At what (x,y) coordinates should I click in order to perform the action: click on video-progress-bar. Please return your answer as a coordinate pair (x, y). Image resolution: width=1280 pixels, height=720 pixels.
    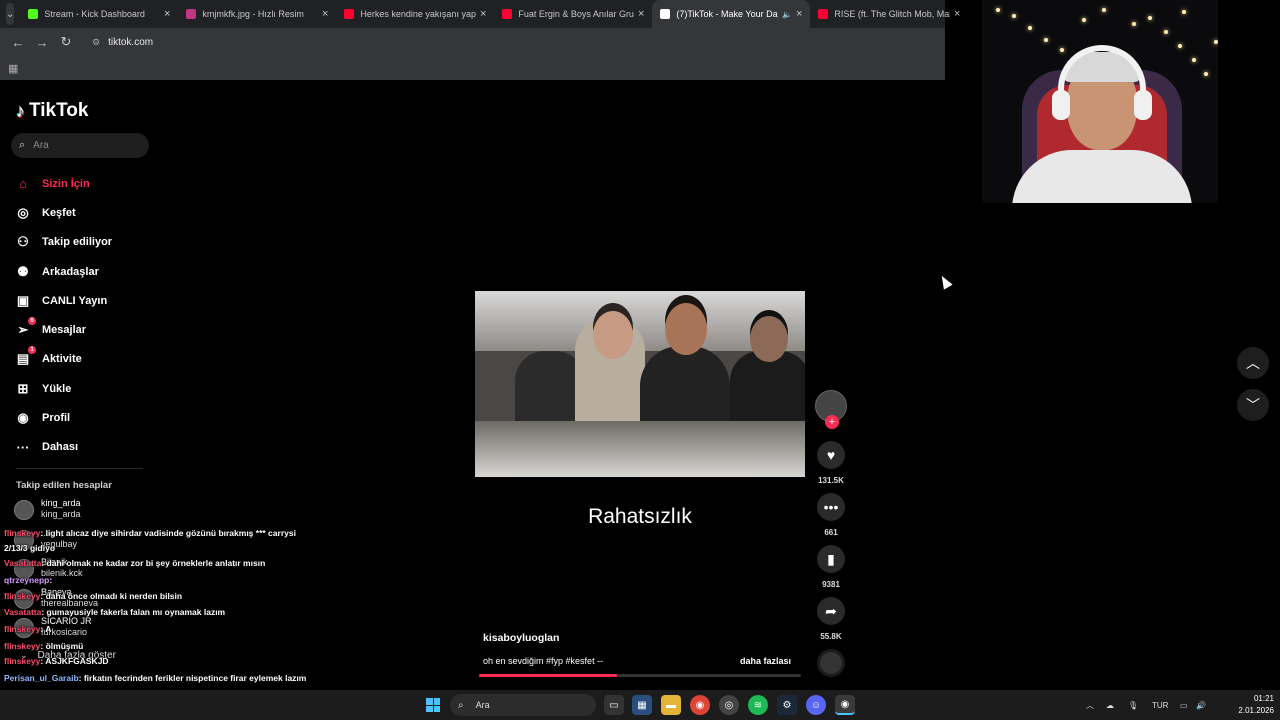
    Looking at the image, I should click on (640, 675).